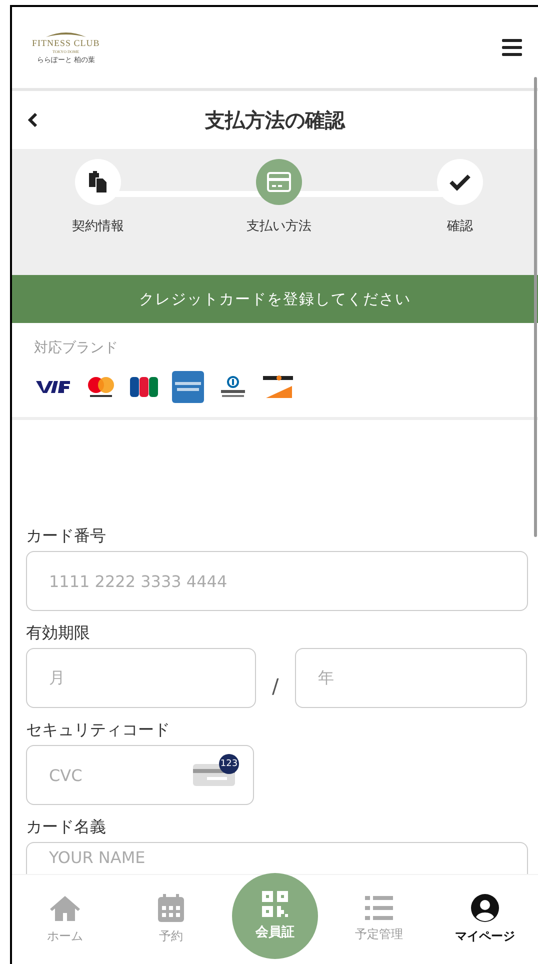  What do you see at coordinates (410, 678) in the screenshot?
I see `year-field: 年` at bounding box center [410, 678].